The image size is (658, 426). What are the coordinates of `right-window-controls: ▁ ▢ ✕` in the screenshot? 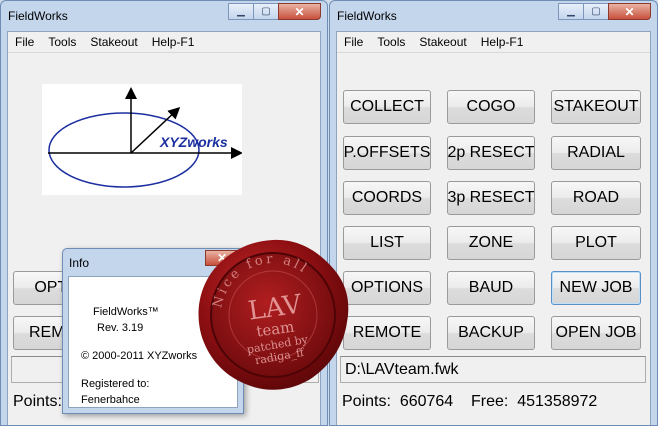 It's located at (604, 11).